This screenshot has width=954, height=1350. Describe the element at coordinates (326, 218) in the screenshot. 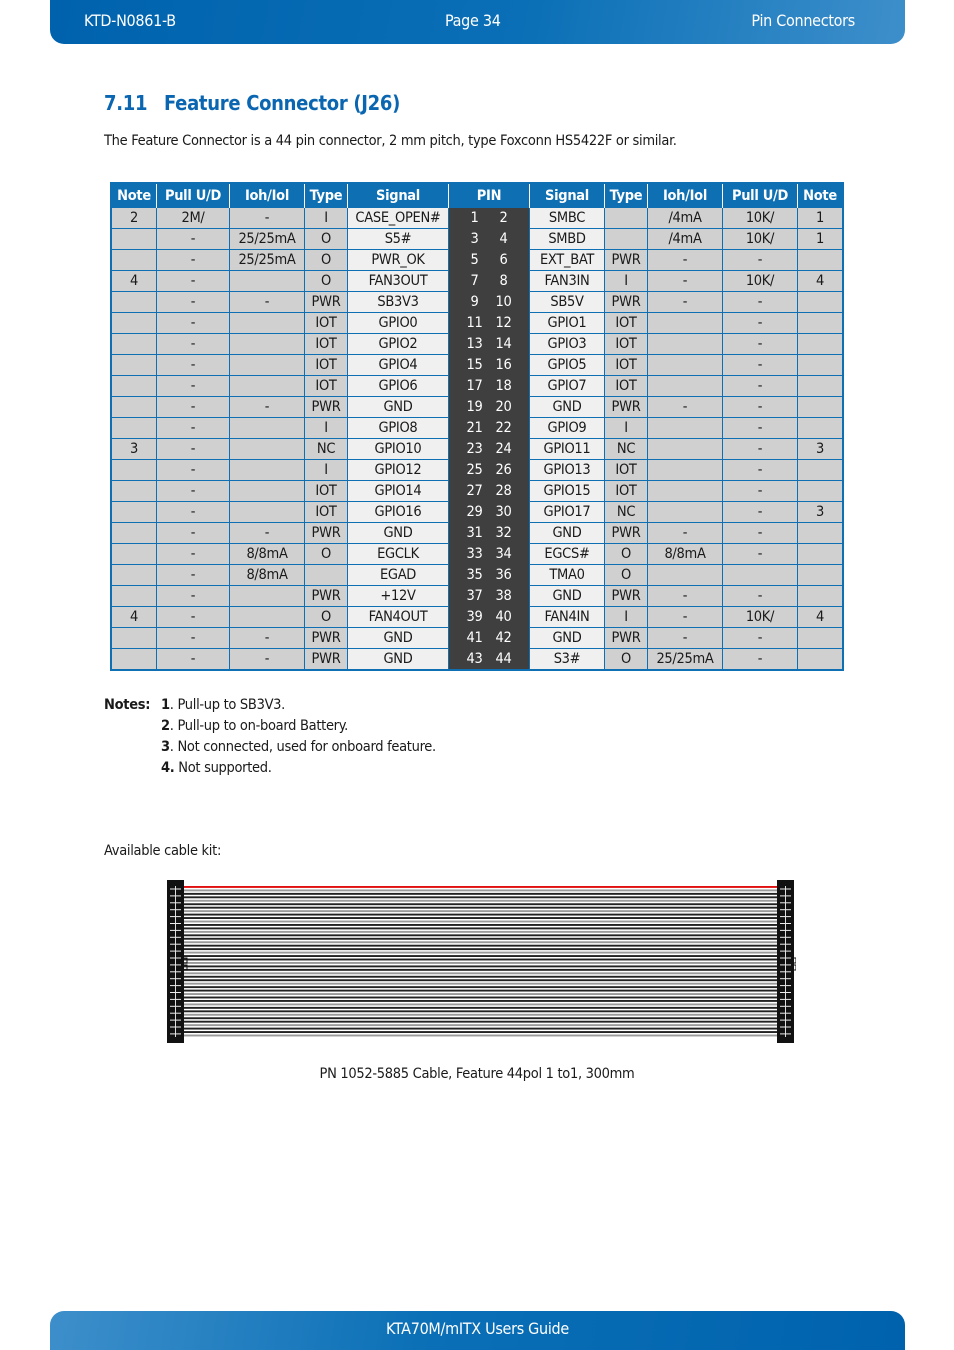

I see `cell-type-left: I` at that location.